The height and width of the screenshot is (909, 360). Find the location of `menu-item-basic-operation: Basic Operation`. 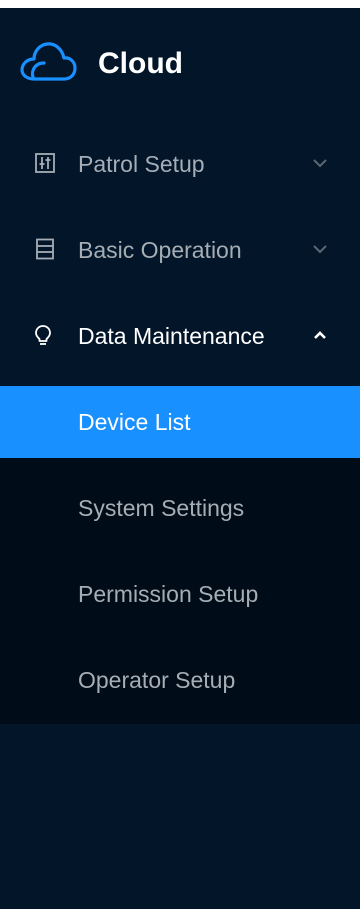

menu-item-basic-operation: Basic Operation is located at coordinates (180, 249).